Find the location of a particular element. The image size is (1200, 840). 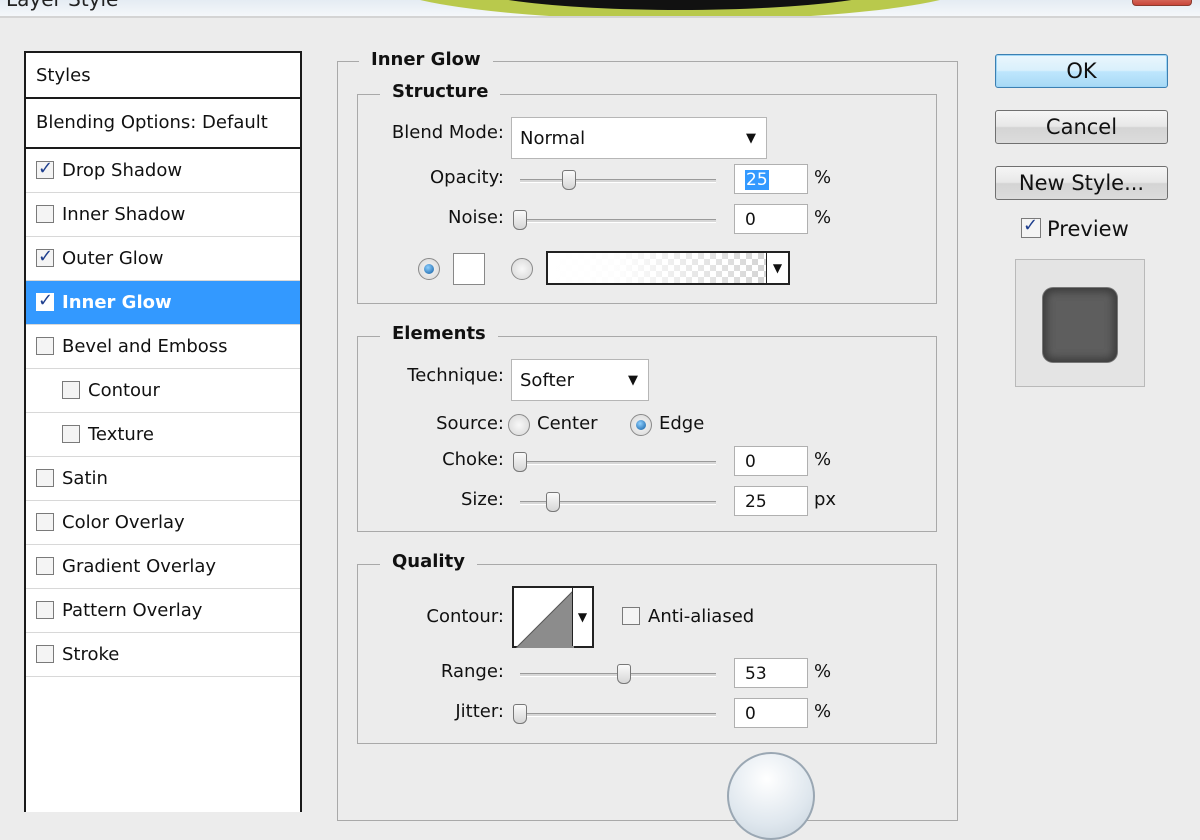

range-slider is located at coordinates (618, 674).